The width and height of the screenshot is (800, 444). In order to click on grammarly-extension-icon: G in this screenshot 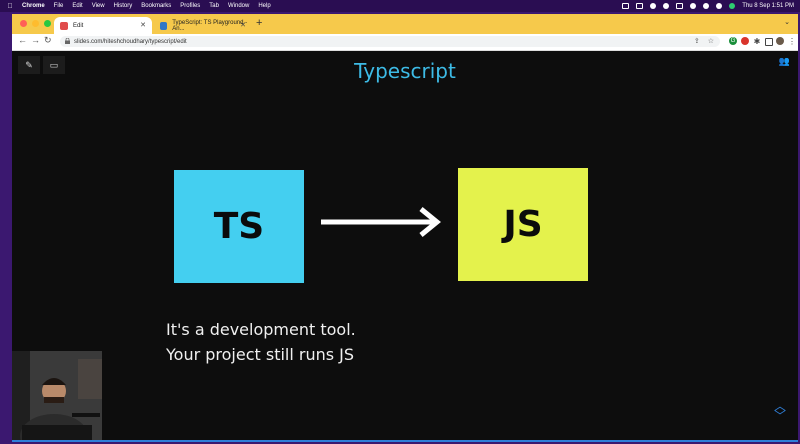, I will do `click(733, 41)`.